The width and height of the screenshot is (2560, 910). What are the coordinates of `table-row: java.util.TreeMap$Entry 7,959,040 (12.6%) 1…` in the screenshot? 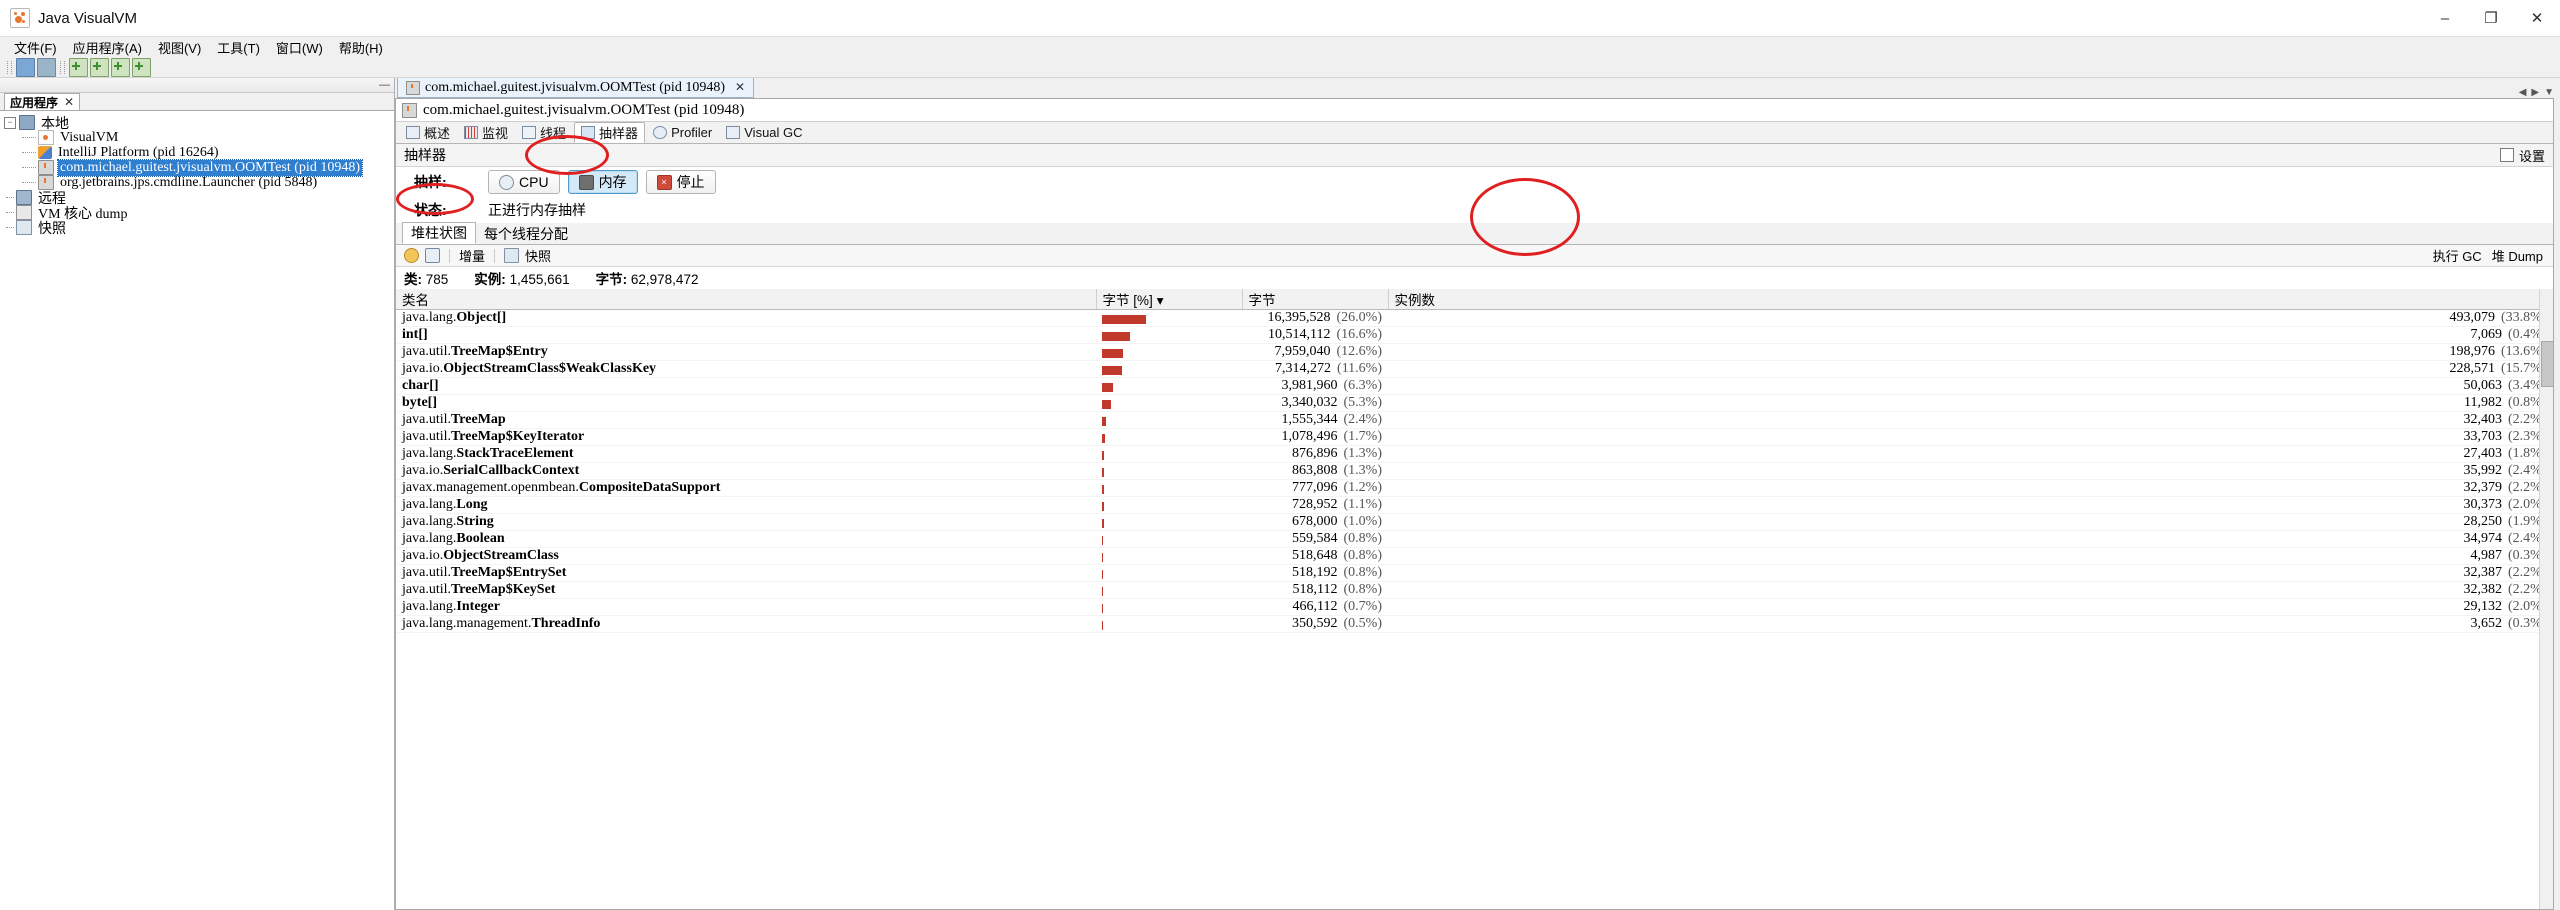 It's located at (1474, 352).